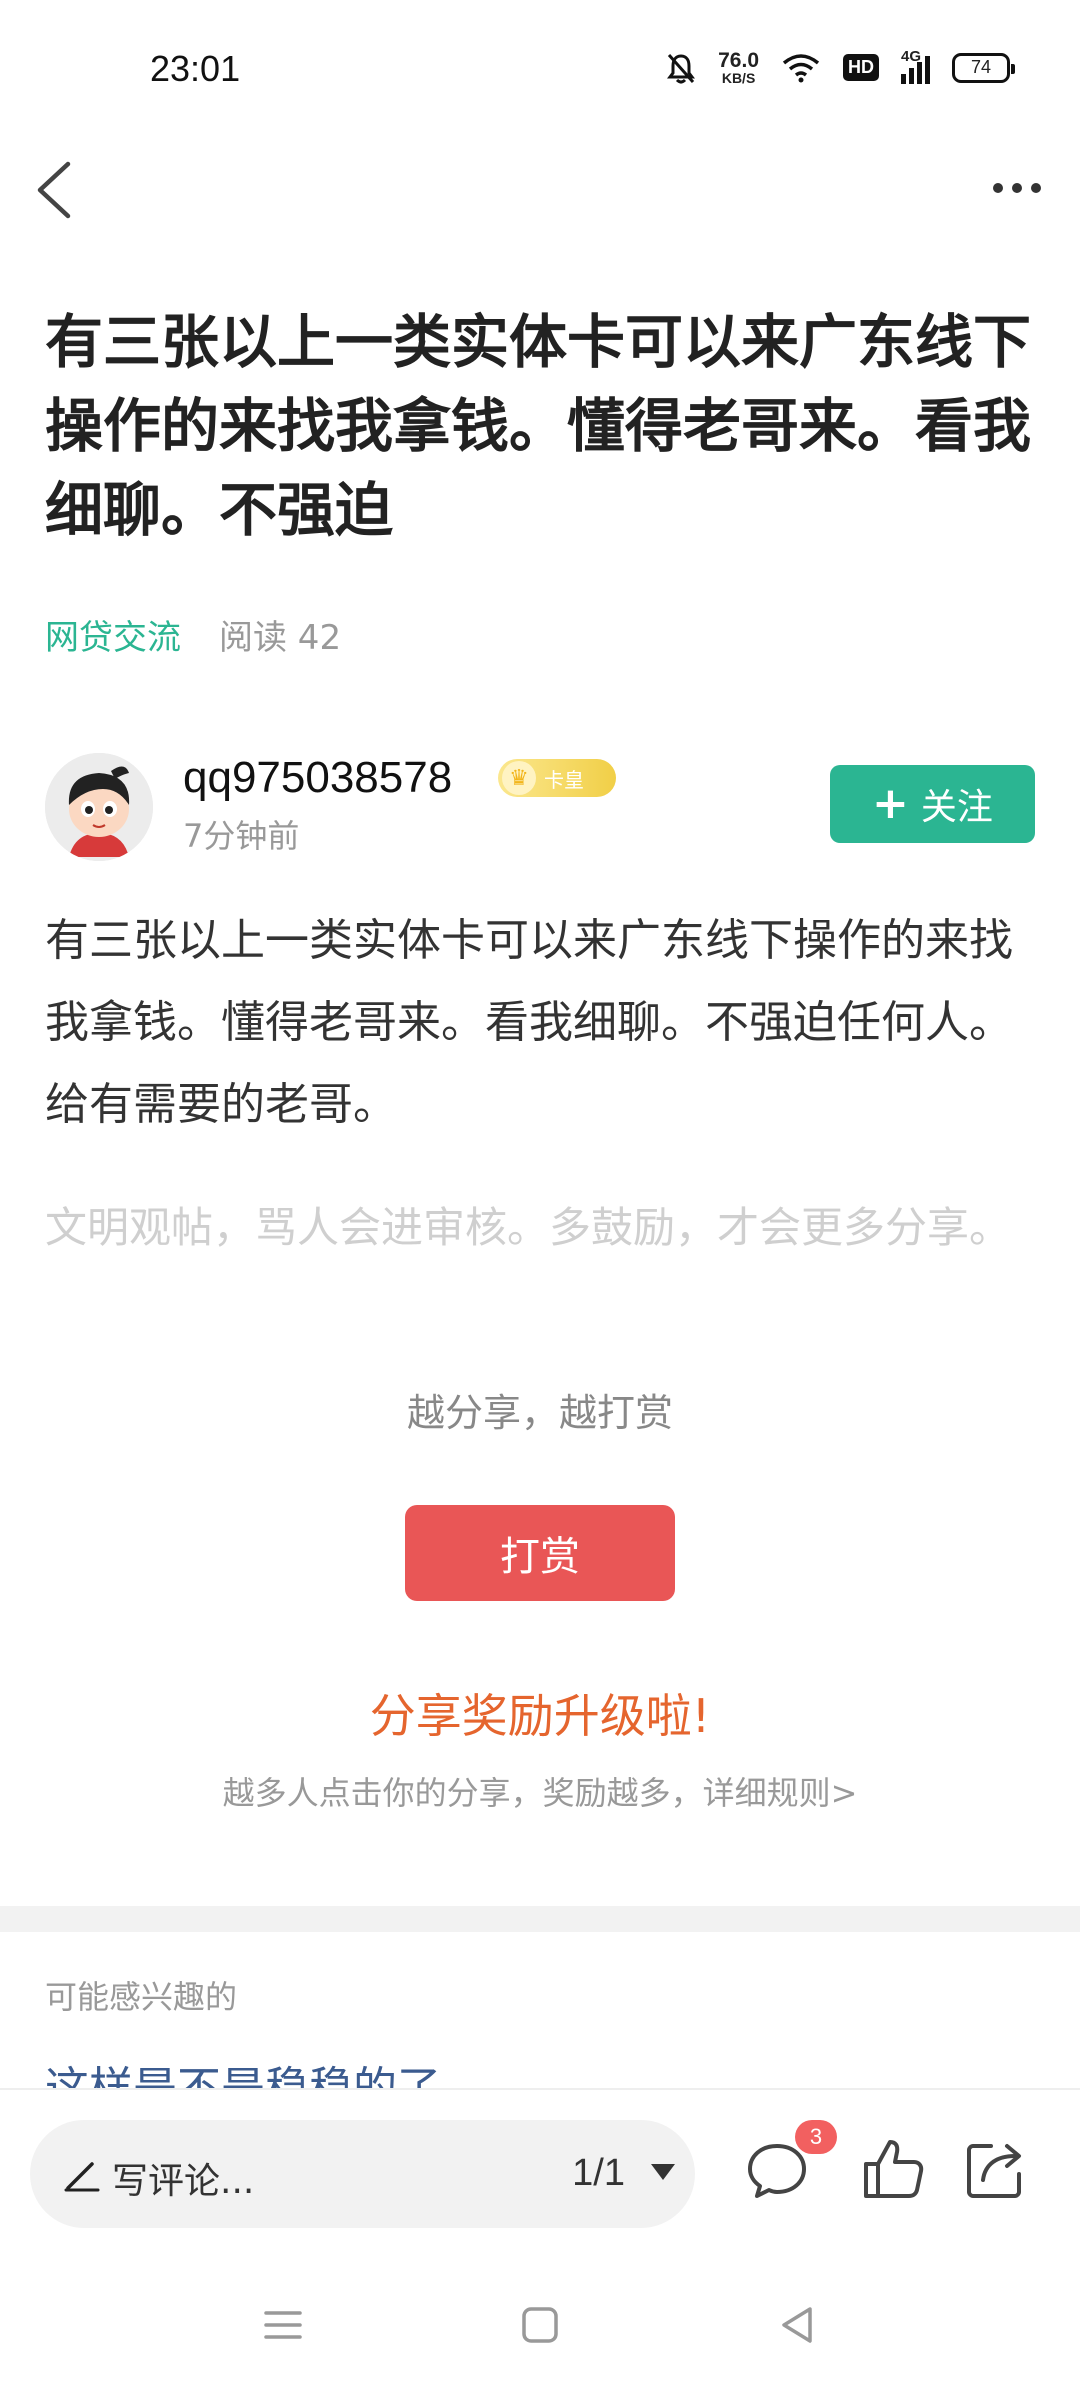 This screenshot has height=2400, width=1080. What do you see at coordinates (598, 2173) in the screenshot?
I see `page-indicator: 1/1` at bounding box center [598, 2173].